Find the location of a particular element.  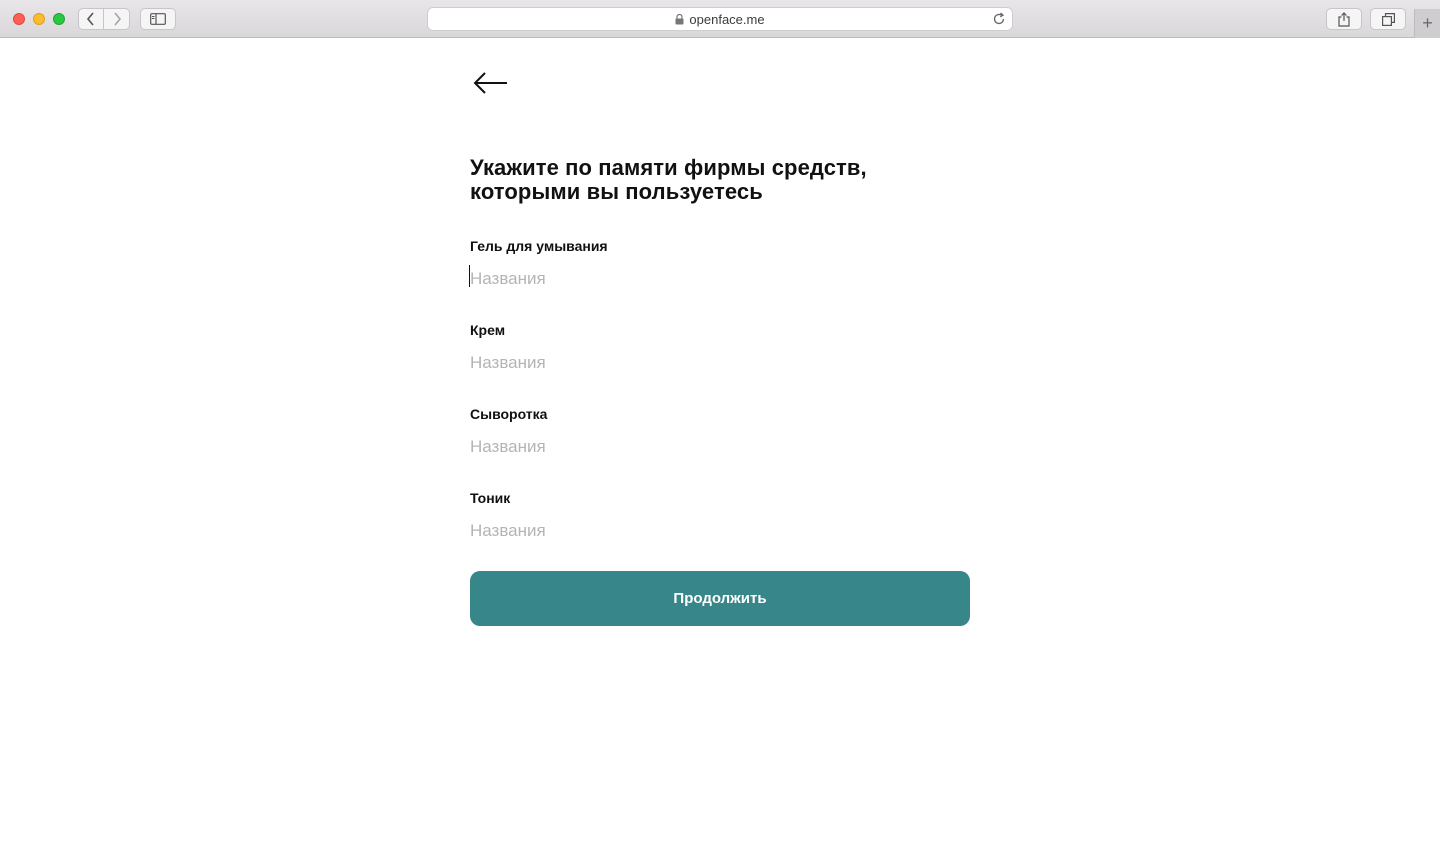

new-tab-button: + is located at coordinates (1427, 23).